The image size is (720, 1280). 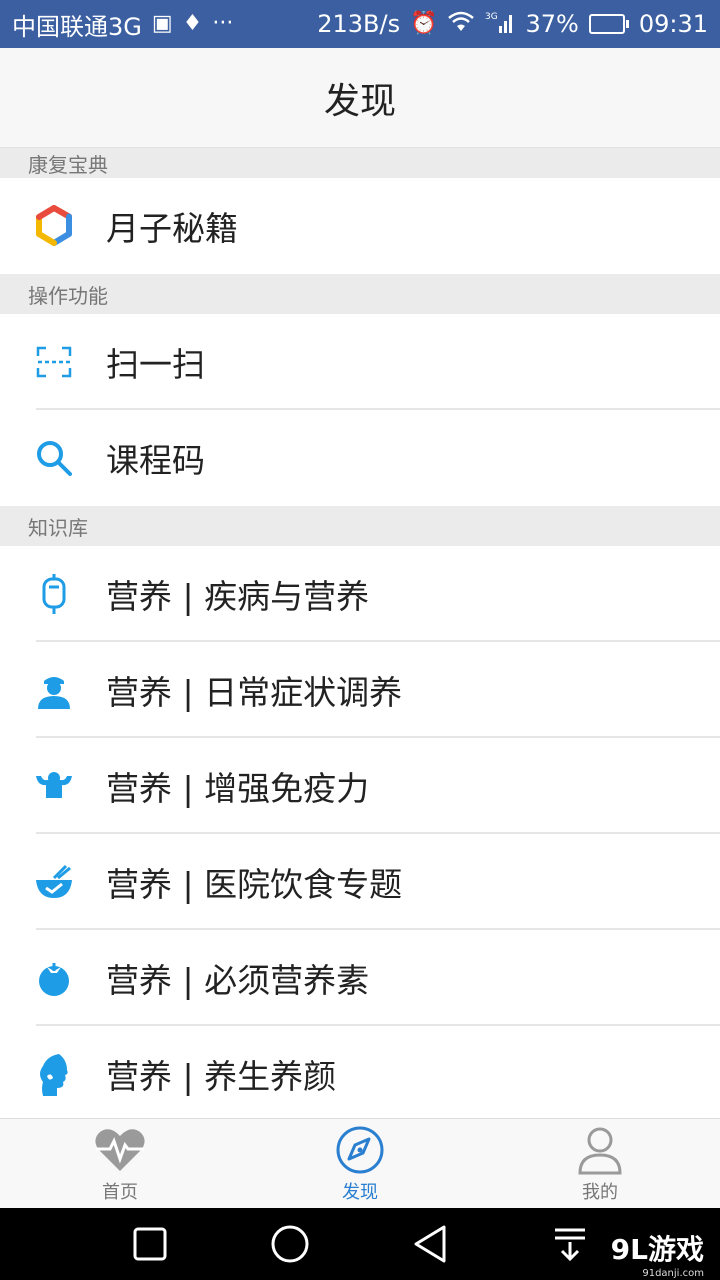 I want to click on tab-mine: 我的, so click(x=600, y=1164).